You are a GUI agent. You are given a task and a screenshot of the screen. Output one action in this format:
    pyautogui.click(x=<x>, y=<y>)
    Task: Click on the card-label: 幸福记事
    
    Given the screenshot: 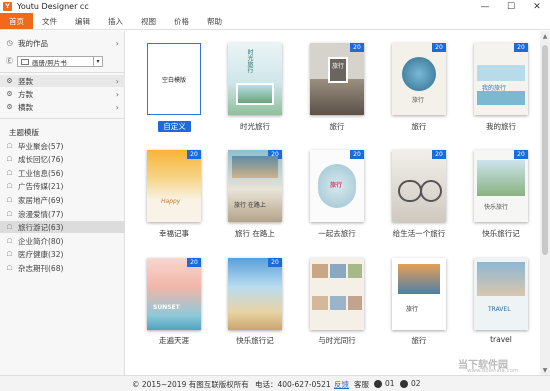 What is the action you would take?
    pyautogui.click(x=174, y=233)
    